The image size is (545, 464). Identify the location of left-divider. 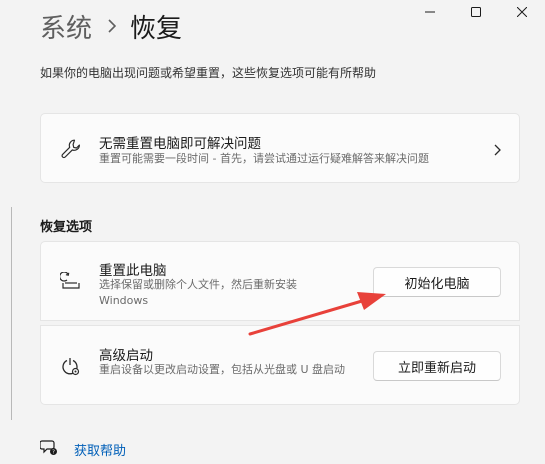
(11, 313).